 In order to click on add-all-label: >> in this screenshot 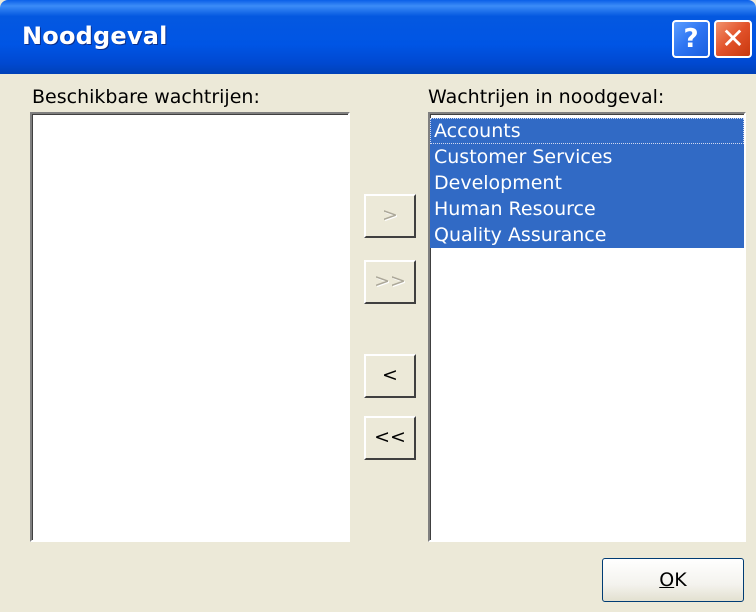, I will do `click(390, 281)`.